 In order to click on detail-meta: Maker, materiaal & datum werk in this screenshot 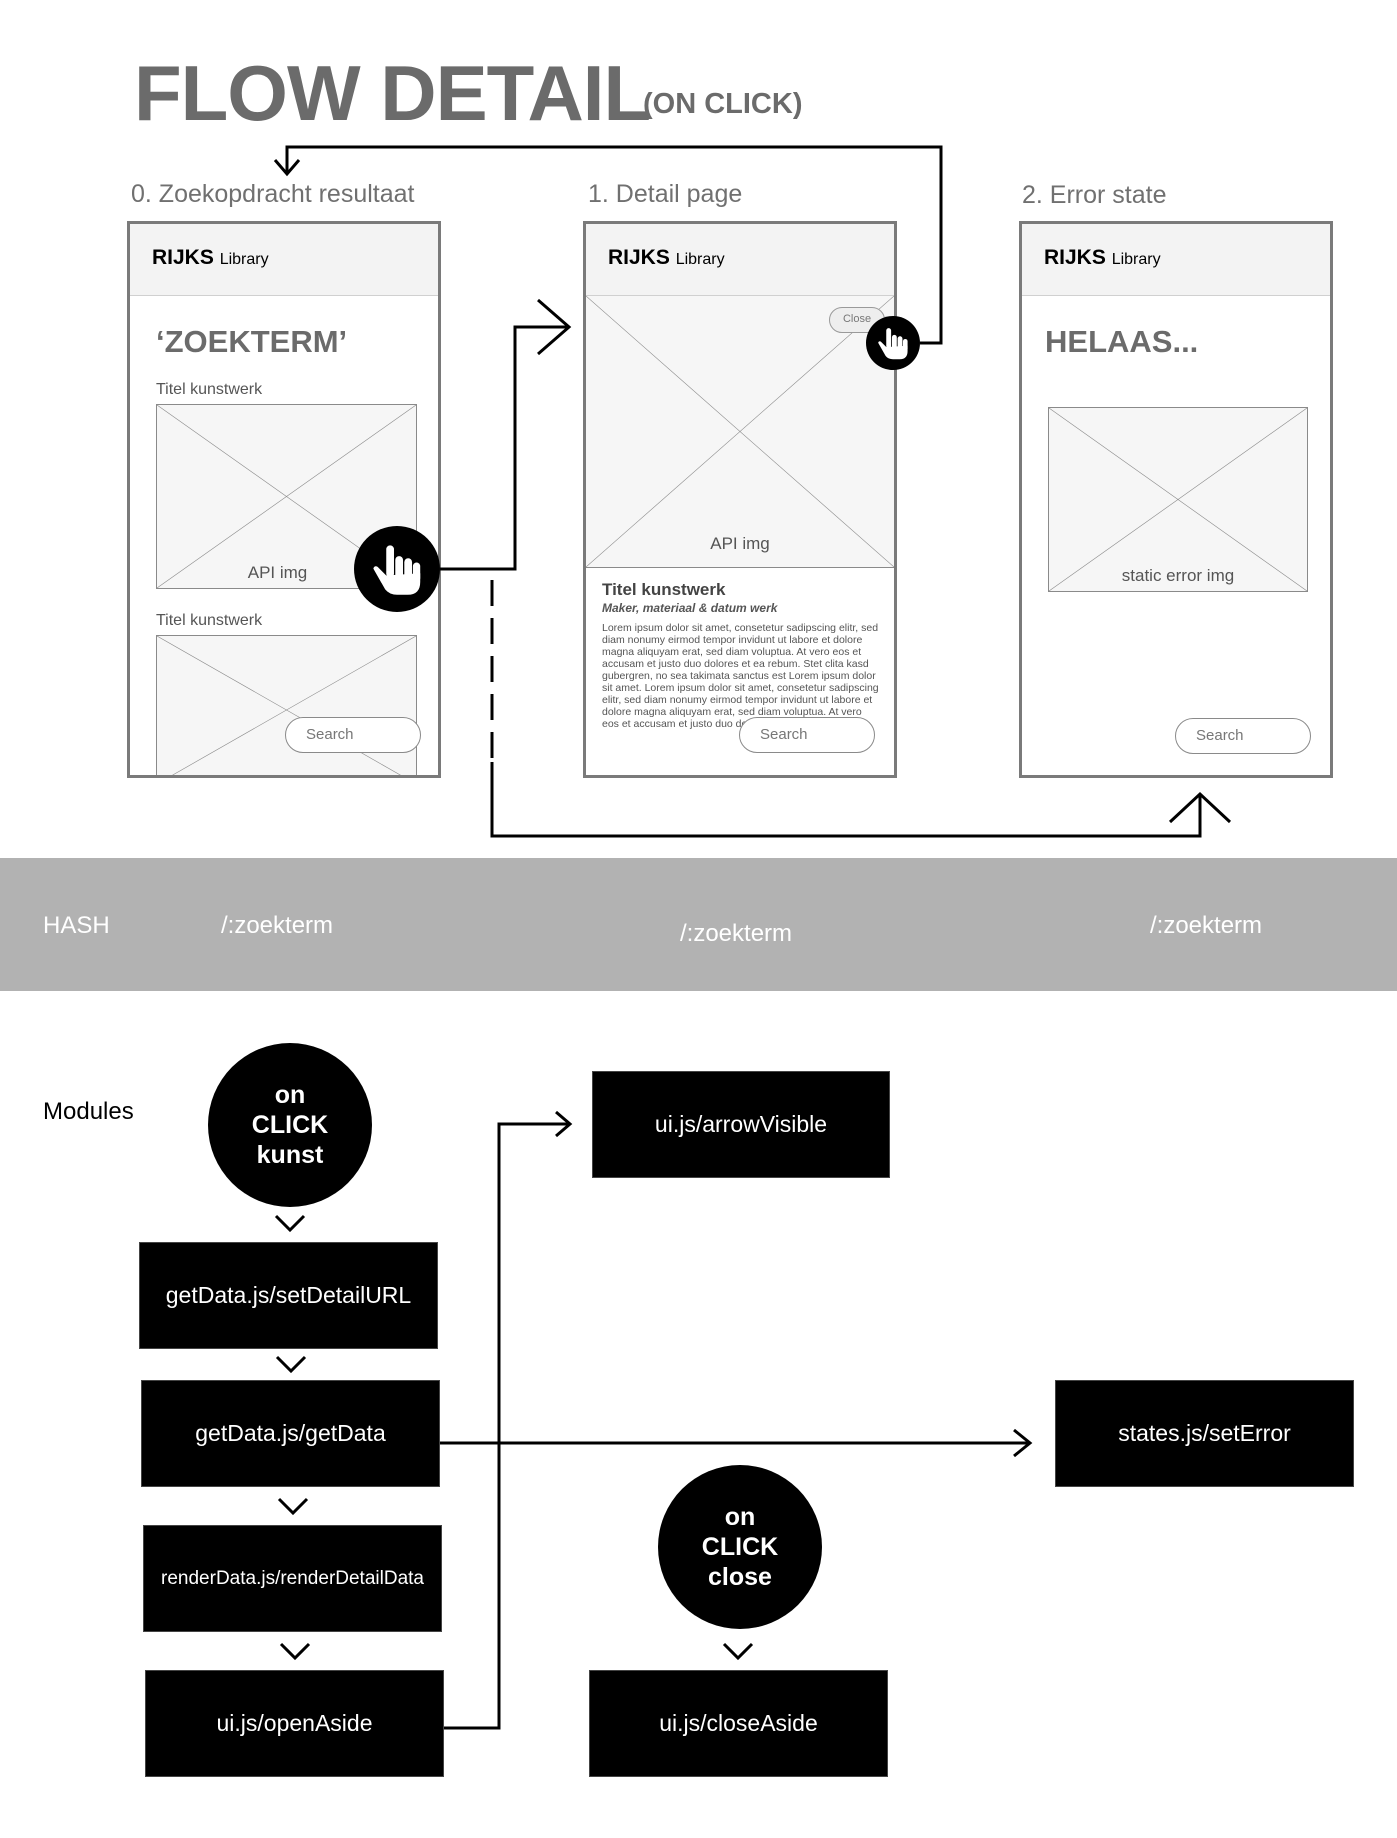, I will do `click(690, 608)`.